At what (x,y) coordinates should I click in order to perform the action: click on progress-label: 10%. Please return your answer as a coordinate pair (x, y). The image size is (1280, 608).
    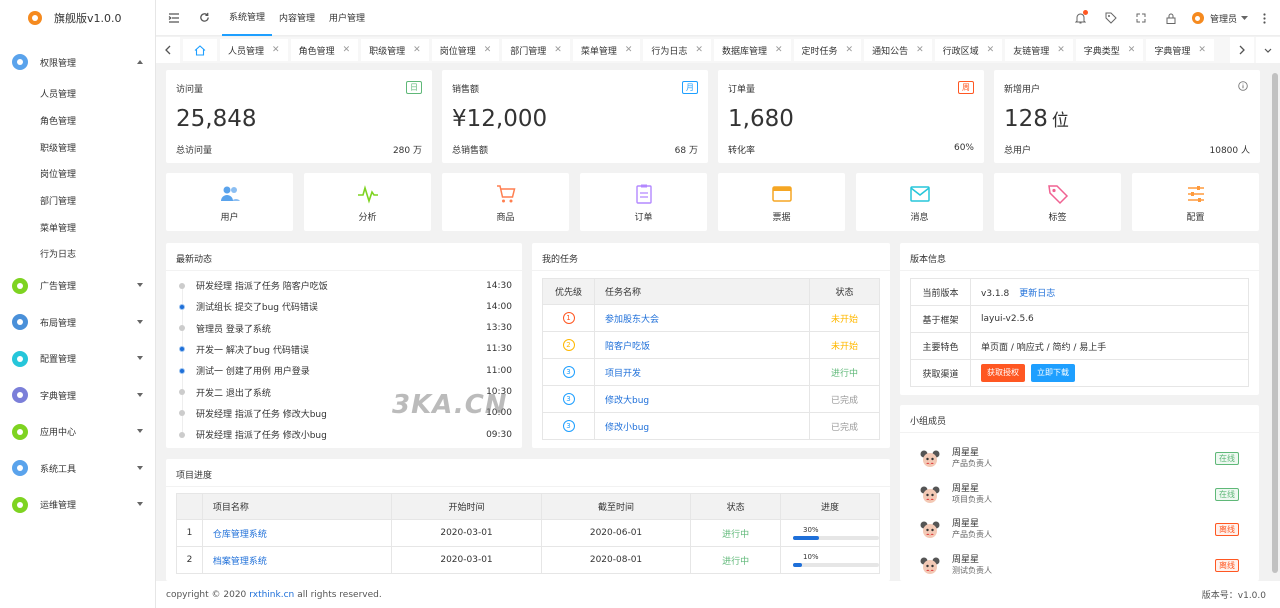
    Looking at the image, I should click on (811, 557).